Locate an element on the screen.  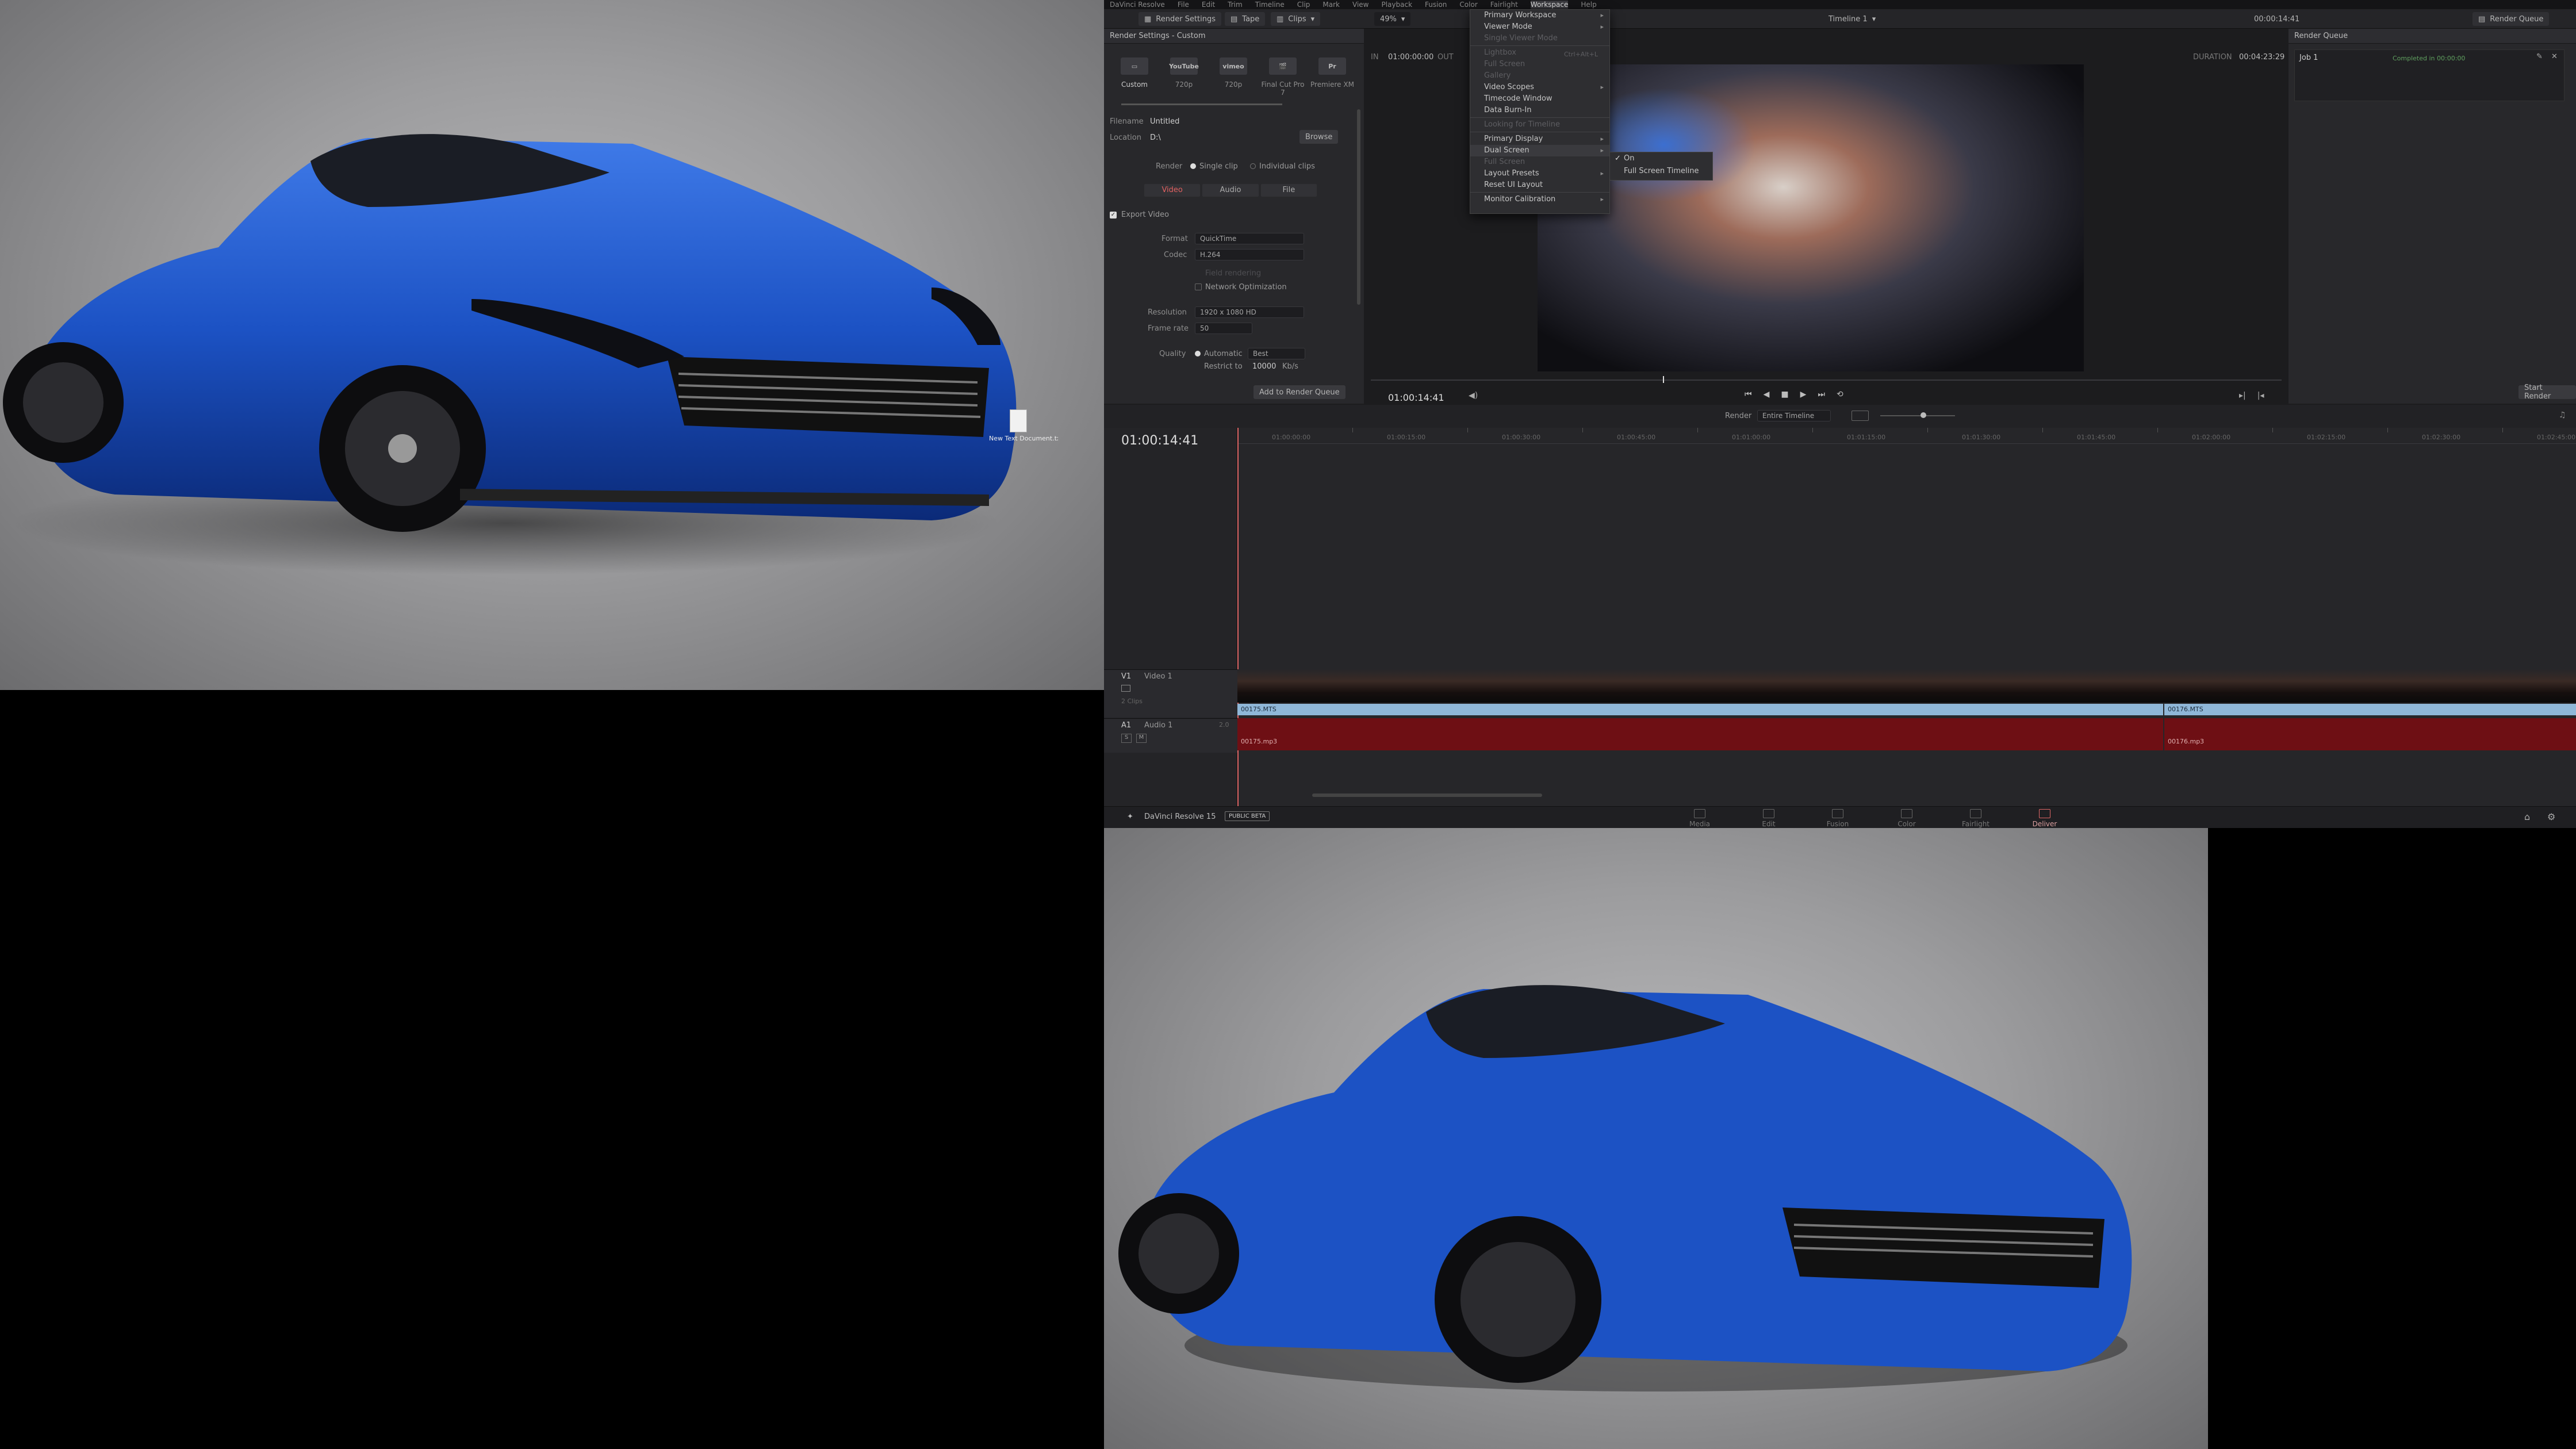
workspace-menu-item-viewer-mode: Viewer Mode is located at coordinates (1539, 27).